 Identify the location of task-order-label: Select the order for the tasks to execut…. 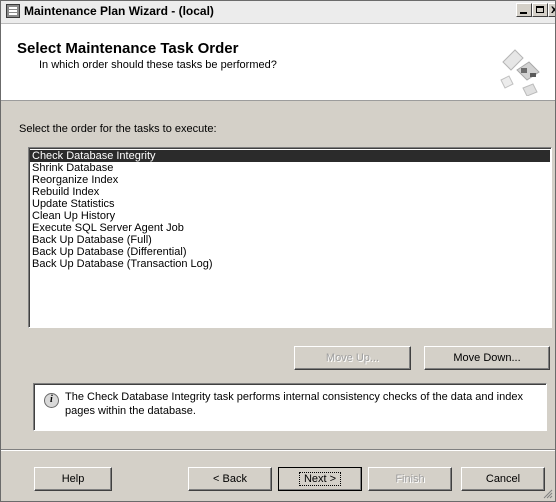
(118, 129).